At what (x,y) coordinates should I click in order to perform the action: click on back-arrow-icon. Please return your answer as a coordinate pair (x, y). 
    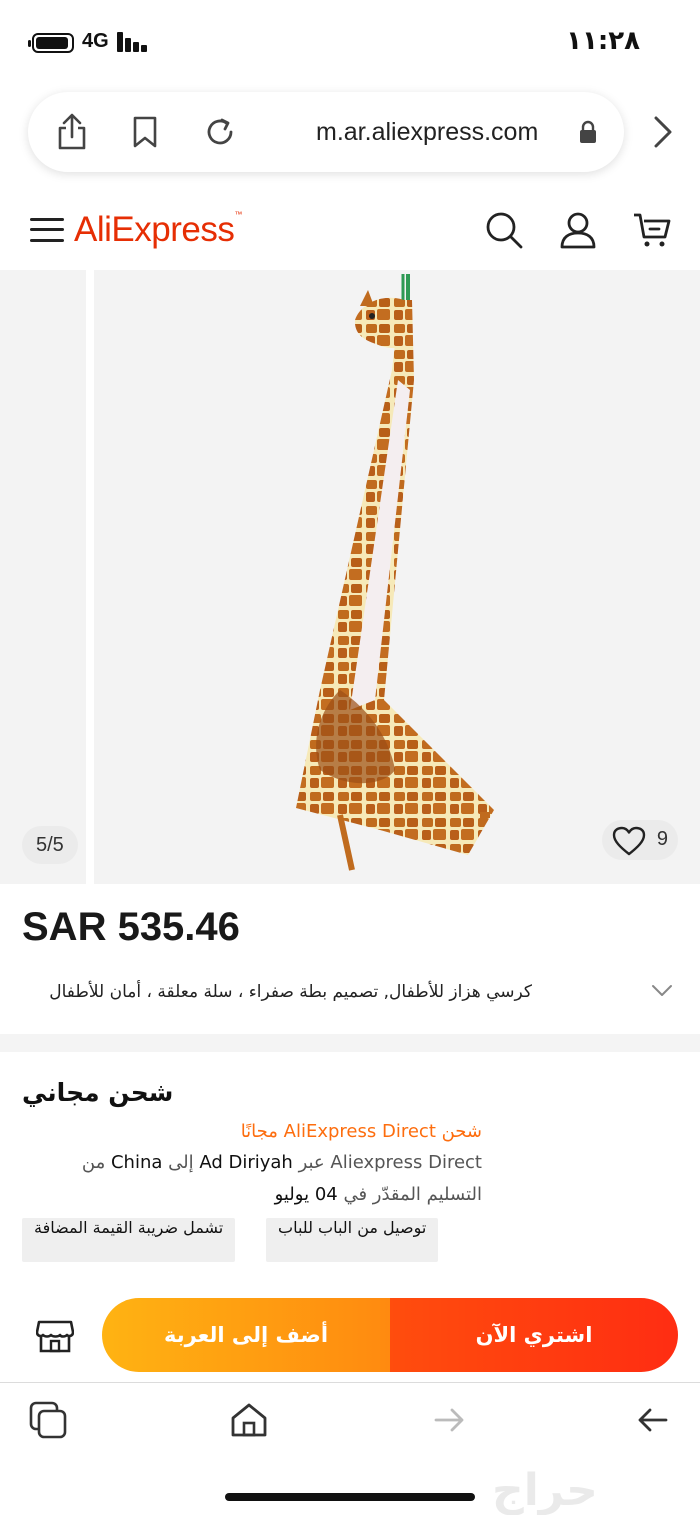
    Looking at the image, I should click on (652, 1420).